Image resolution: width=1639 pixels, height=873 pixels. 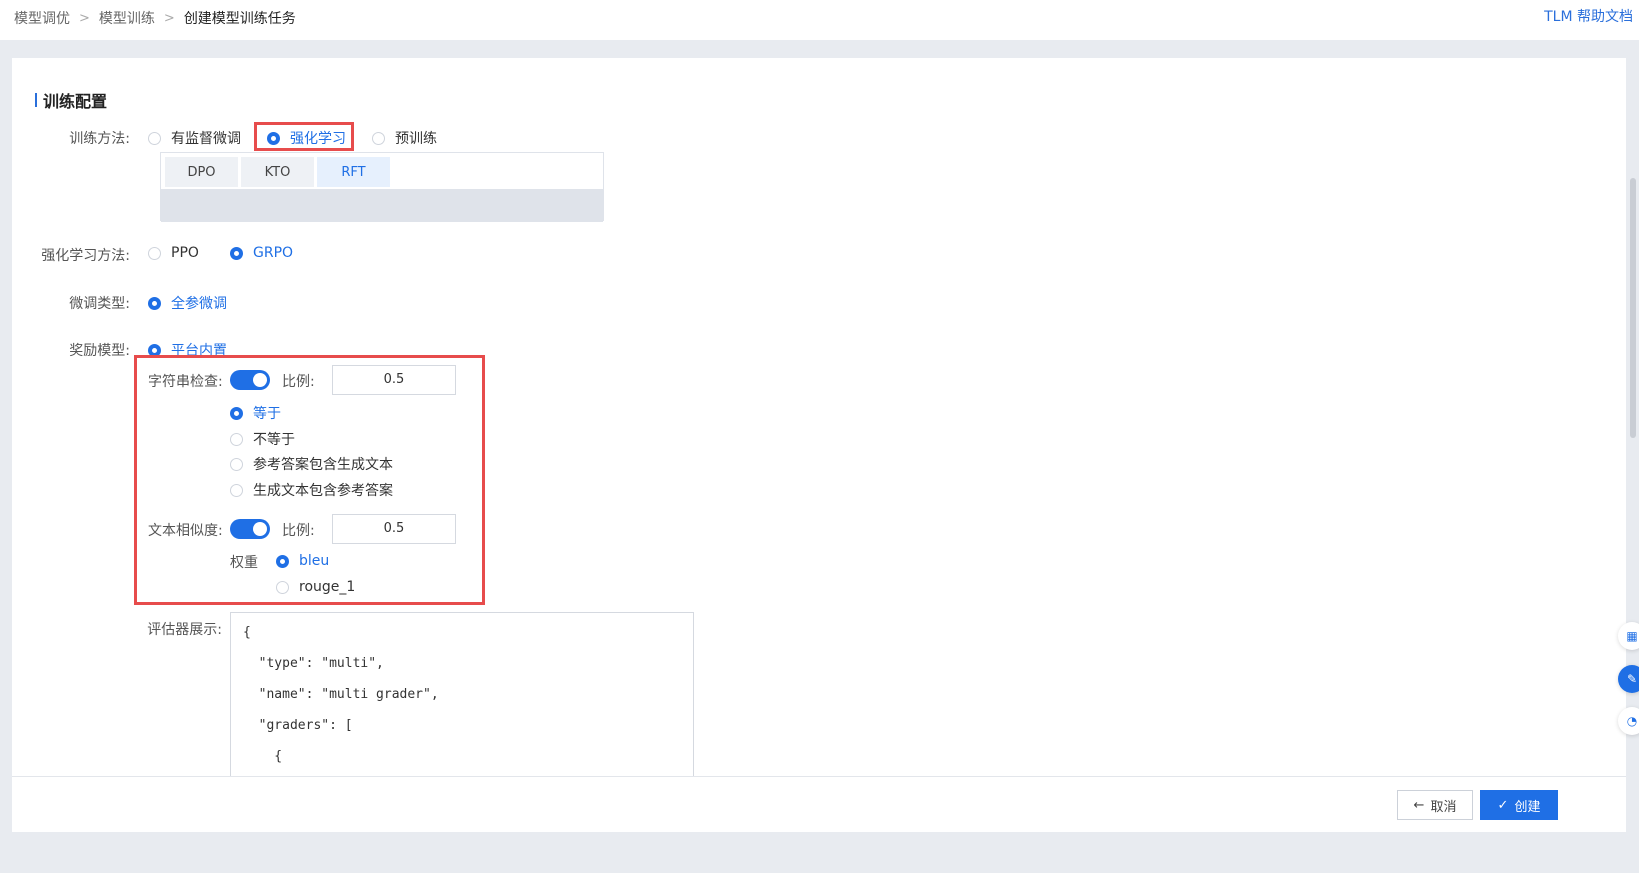 What do you see at coordinates (277, 172) in the screenshot?
I see `tab-kto: KTO` at bounding box center [277, 172].